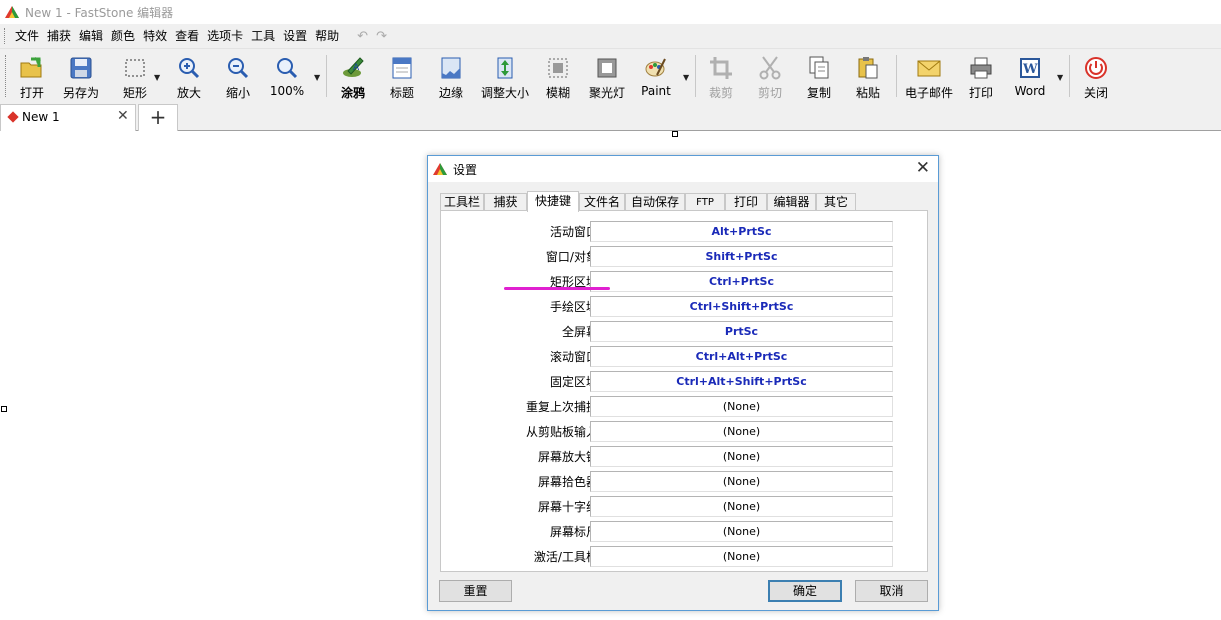  I want to click on svg-text: W, so click(1030, 69).